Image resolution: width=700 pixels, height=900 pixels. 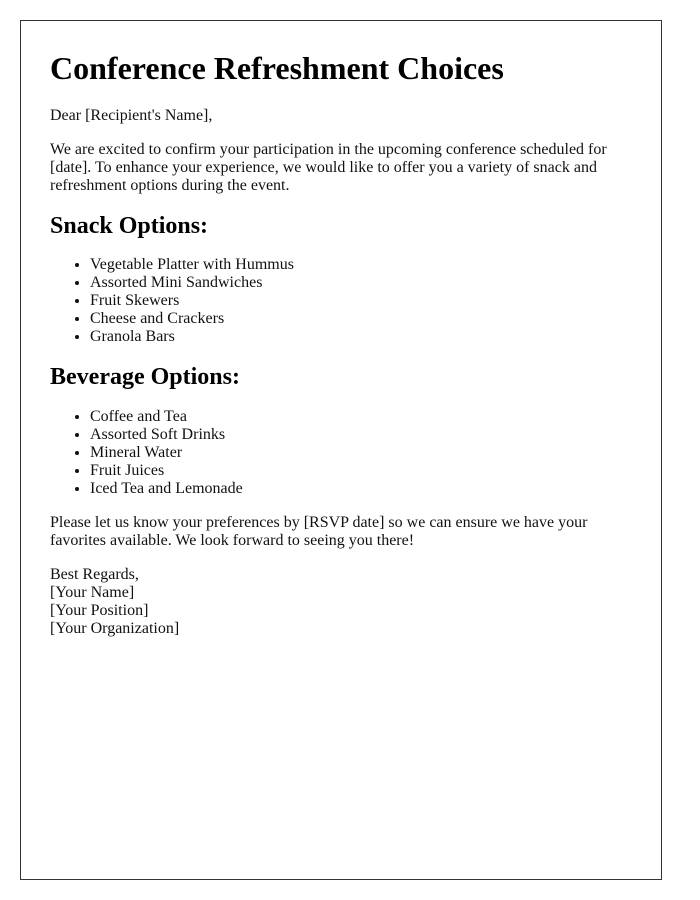 What do you see at coordinates (361, 283) in the screenshot?
I see `list-item: Assorted Mini Sandwiches` at bounding box center [361, 283].